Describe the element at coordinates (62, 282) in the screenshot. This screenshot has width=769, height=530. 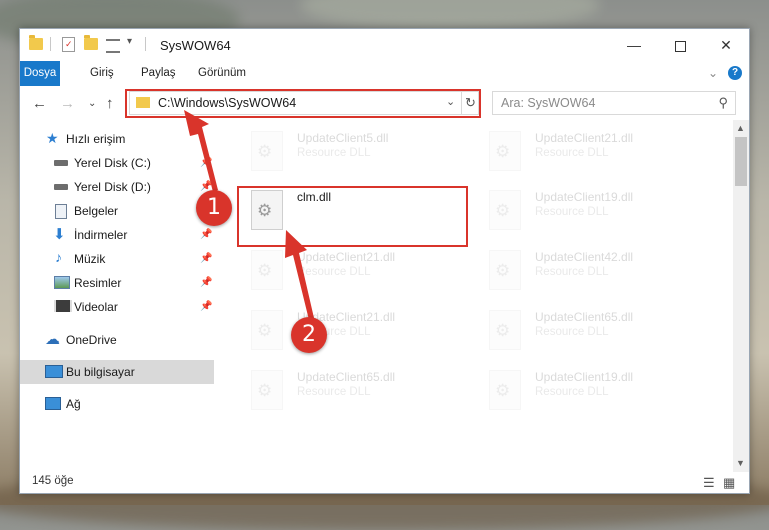
I see `pictures-icon` at that location.